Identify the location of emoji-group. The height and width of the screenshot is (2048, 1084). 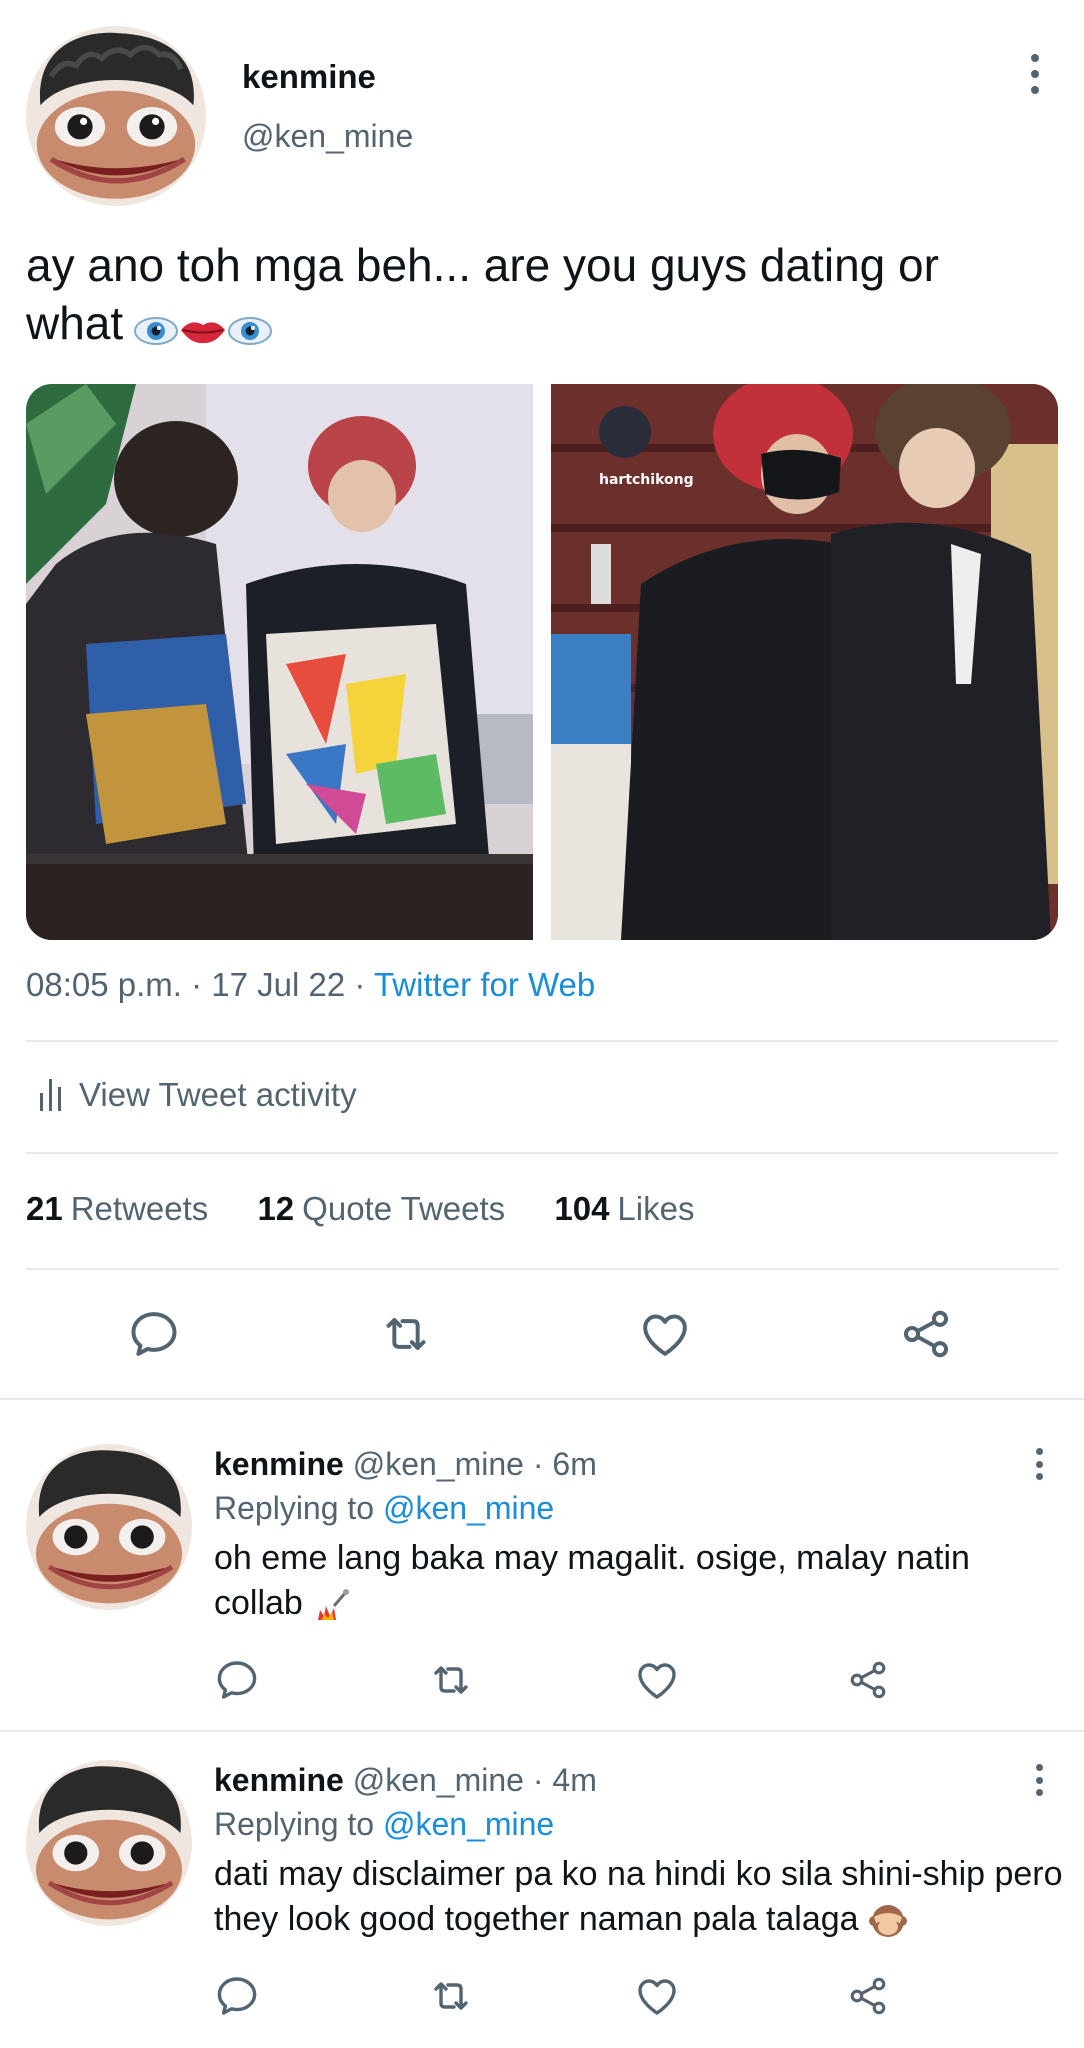
(203, 327).